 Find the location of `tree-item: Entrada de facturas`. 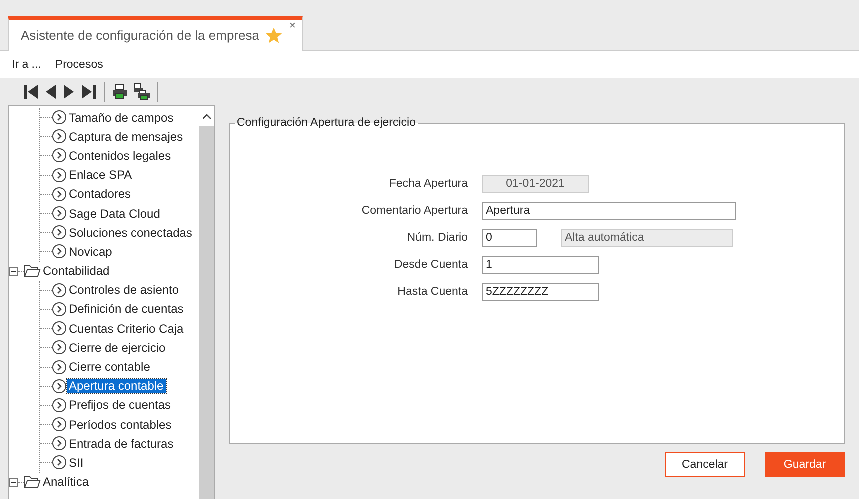

tree-item: Entrada de facturas is located at coordinates (121, 443).